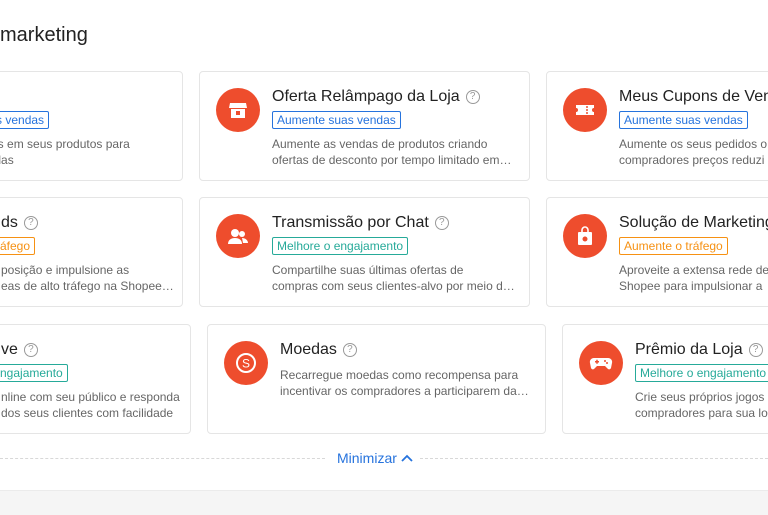 The height and width of the screenshot is (515, 768). Describe the element at coordinates (18, 246) in the screenshot. I see `badge: áfego` at that location.